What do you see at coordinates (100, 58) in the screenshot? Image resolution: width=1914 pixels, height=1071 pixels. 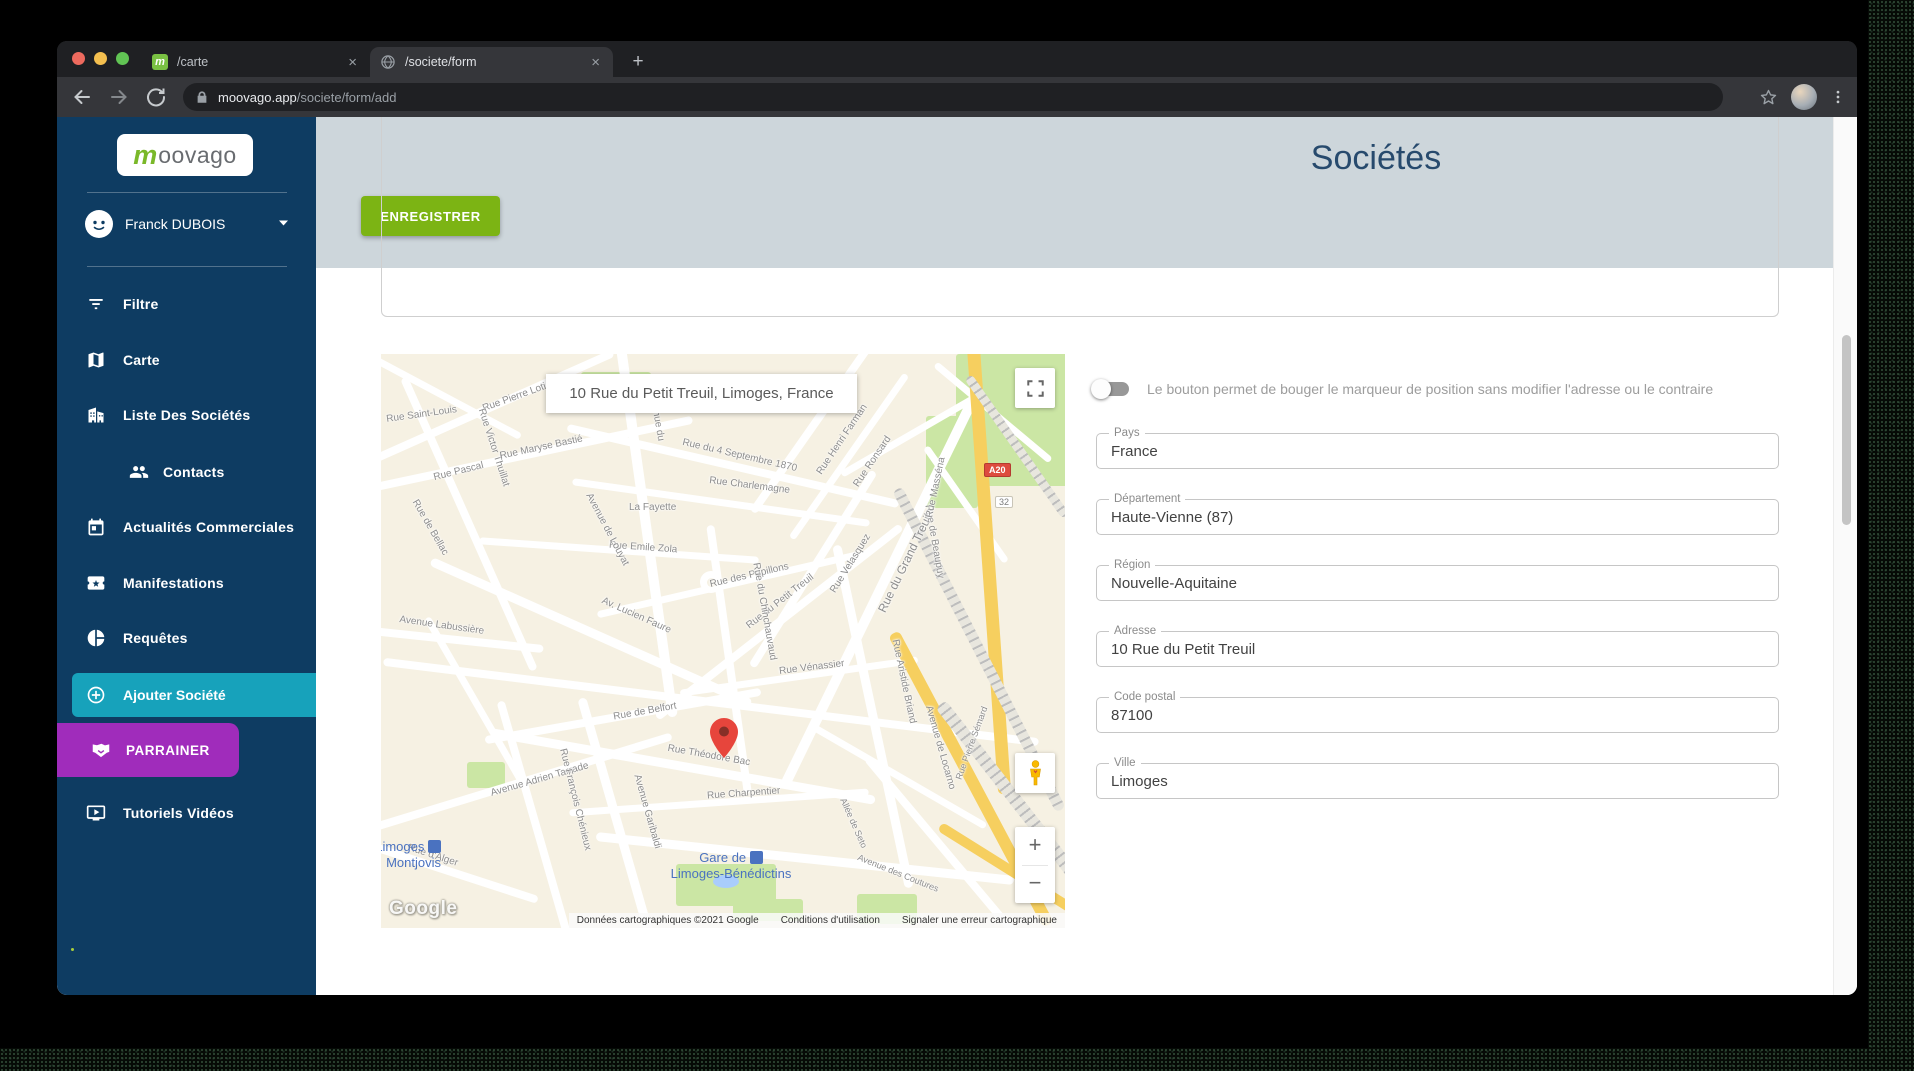 I see `minimize-window-button` at bounding box center [100, 58].